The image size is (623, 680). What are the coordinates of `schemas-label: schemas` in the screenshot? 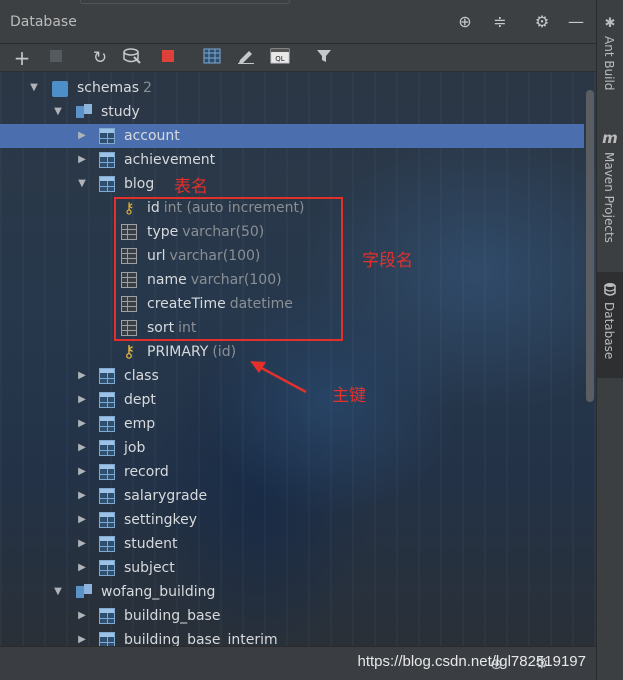 It's located at (108, 88).